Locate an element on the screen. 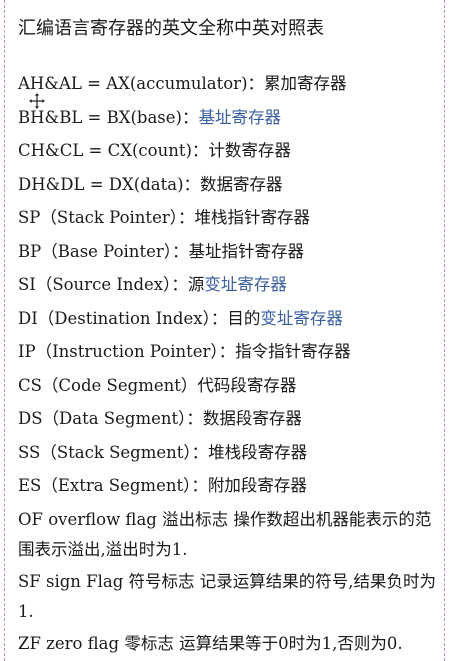  register-line-bp: BP（Base Pointer）：基址指针寄存器 is located at coordinates (228, 252).